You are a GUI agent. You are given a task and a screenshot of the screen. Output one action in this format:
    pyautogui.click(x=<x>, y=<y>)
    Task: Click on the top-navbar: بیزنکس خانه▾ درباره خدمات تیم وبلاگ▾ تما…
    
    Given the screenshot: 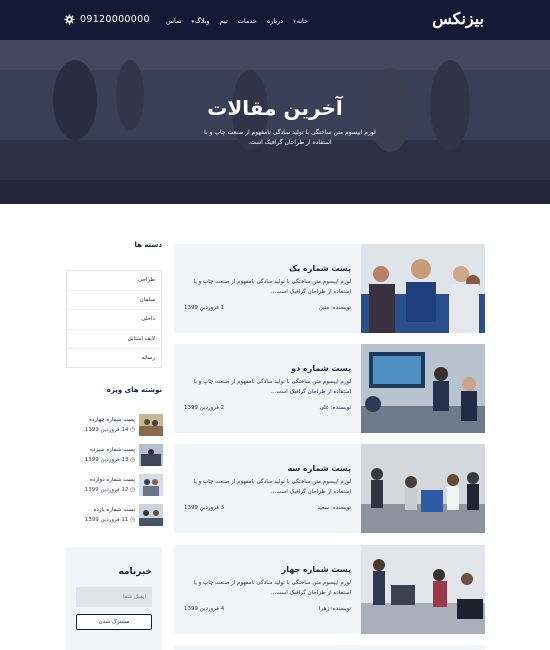 What is the action you would take?
    pyautogui.click(x=275, y=20)
    